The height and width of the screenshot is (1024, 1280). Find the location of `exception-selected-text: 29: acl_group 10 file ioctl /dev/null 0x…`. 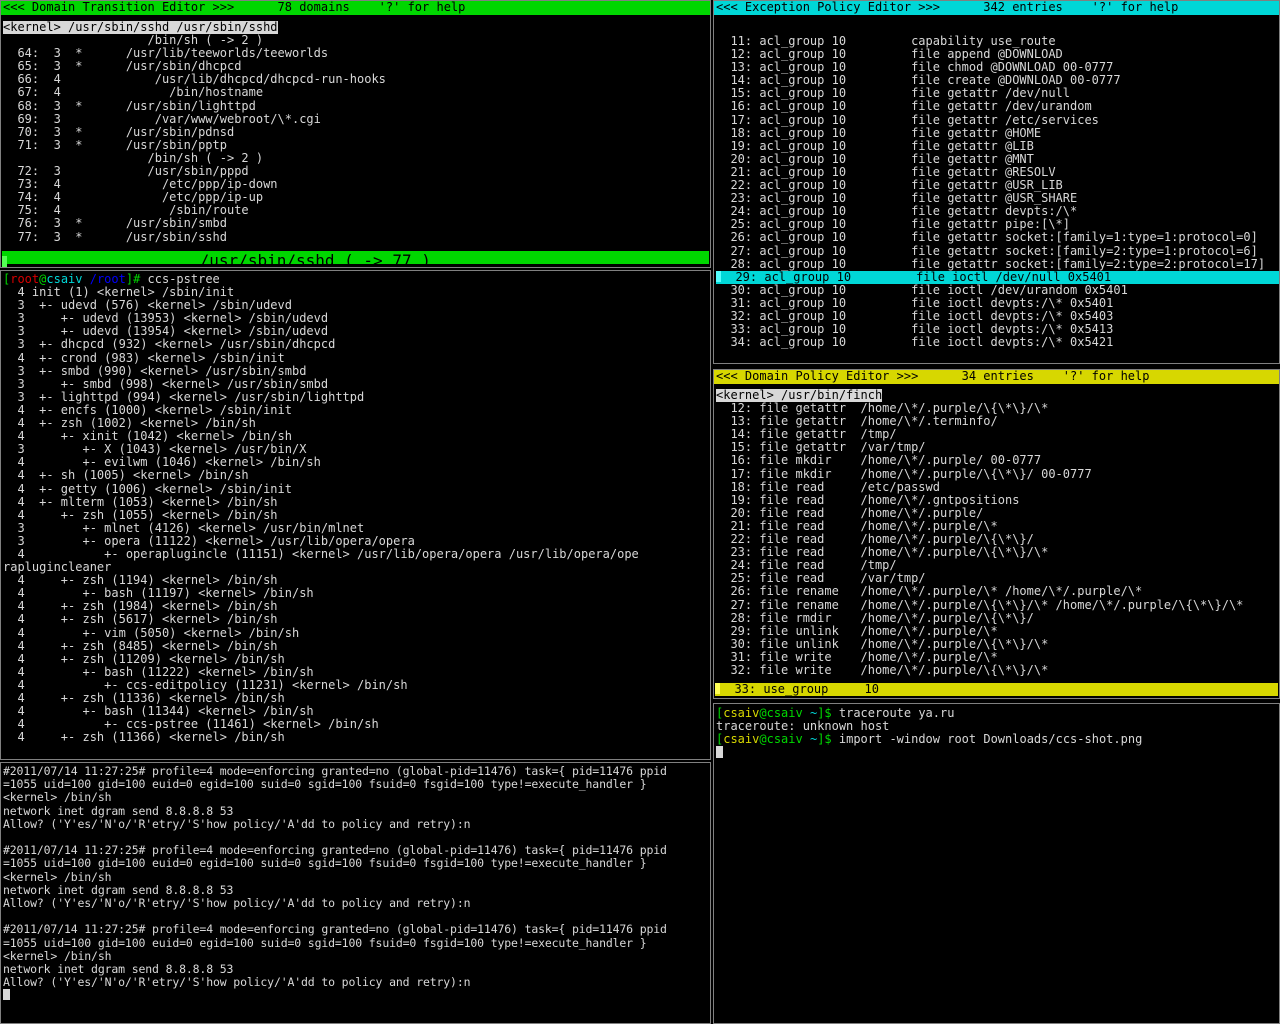

exception-selected-text: 29: acl_group 10 file ioctl /dev/null 0x… is located at coordinates (916, 276).